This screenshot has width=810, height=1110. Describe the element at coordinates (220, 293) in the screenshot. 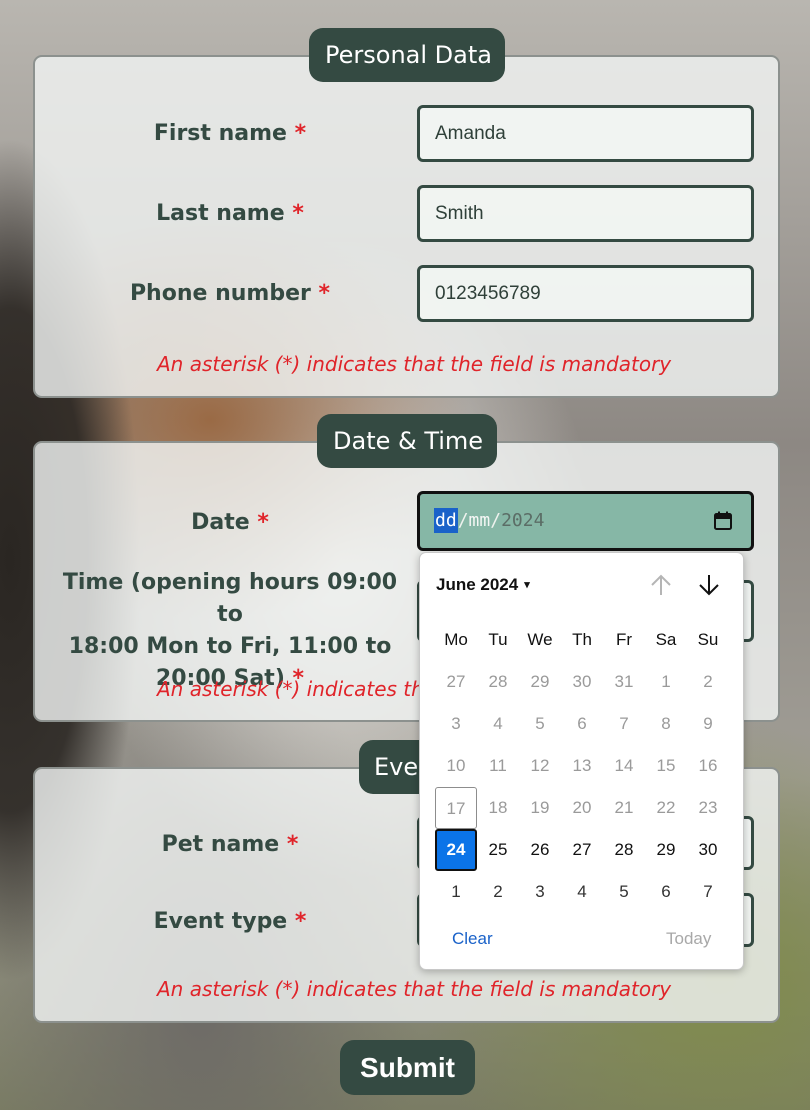

I see `phone-number-label-text: Phone number` at that location.